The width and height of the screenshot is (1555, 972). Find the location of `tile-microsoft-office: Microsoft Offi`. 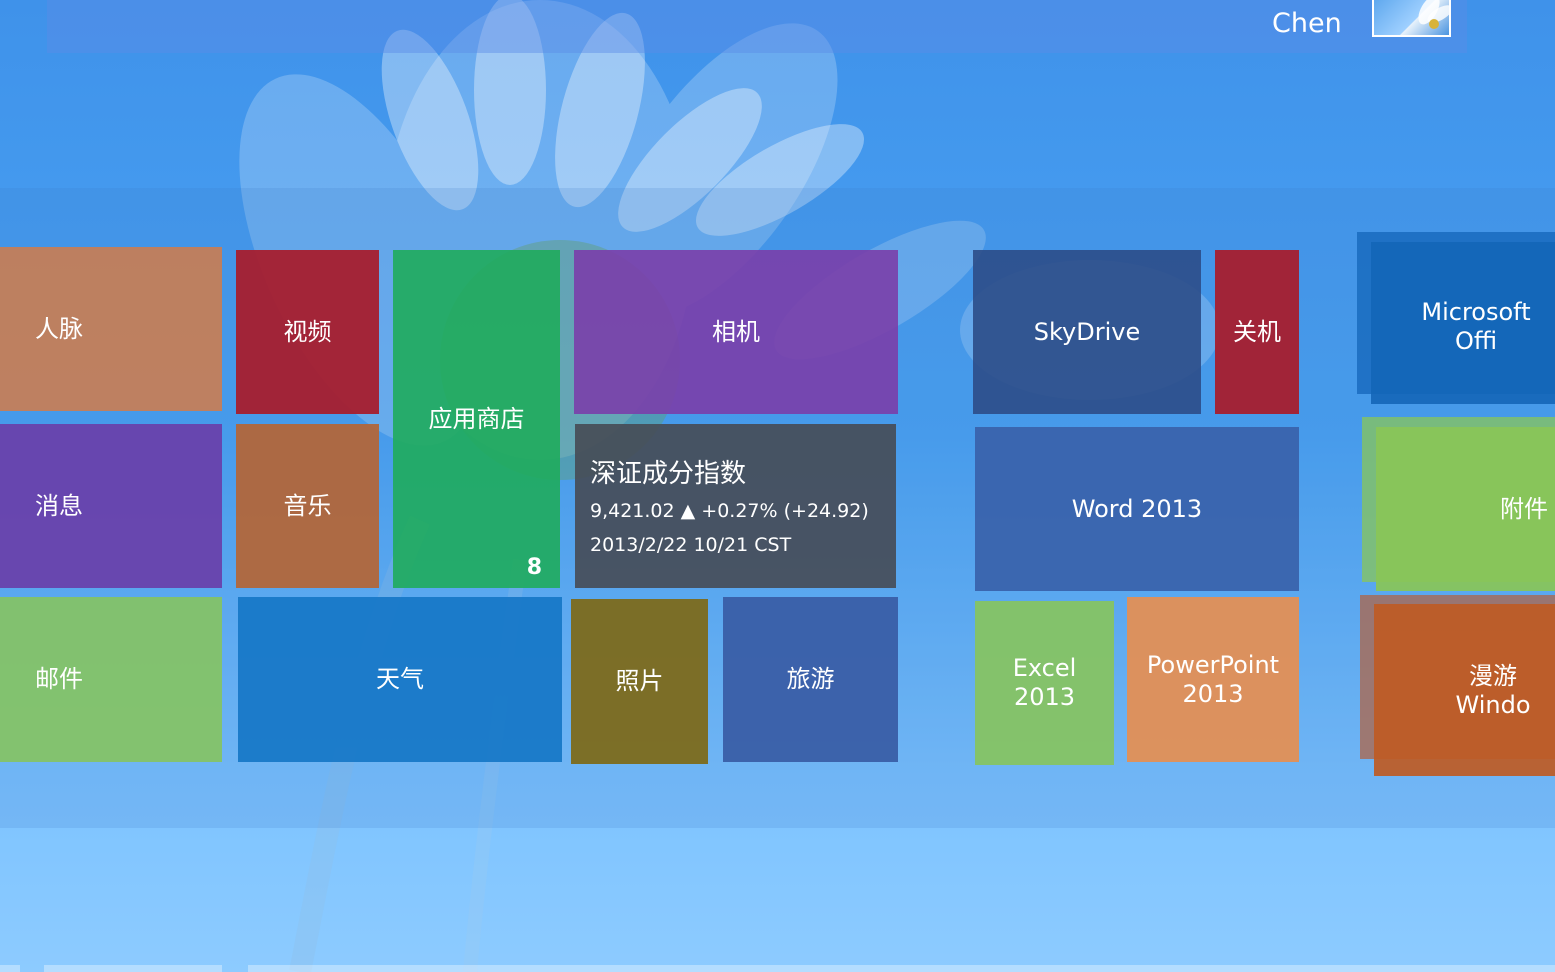

tile-microsoft-office: Microsoft Offi is located at coordinates (1463, 323).